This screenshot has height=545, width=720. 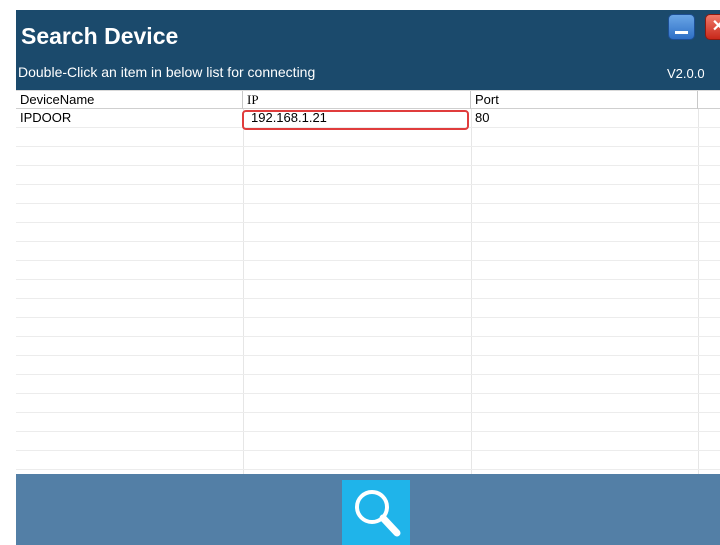 I want to click on cell-port: 80, so click(x=482, y=117).